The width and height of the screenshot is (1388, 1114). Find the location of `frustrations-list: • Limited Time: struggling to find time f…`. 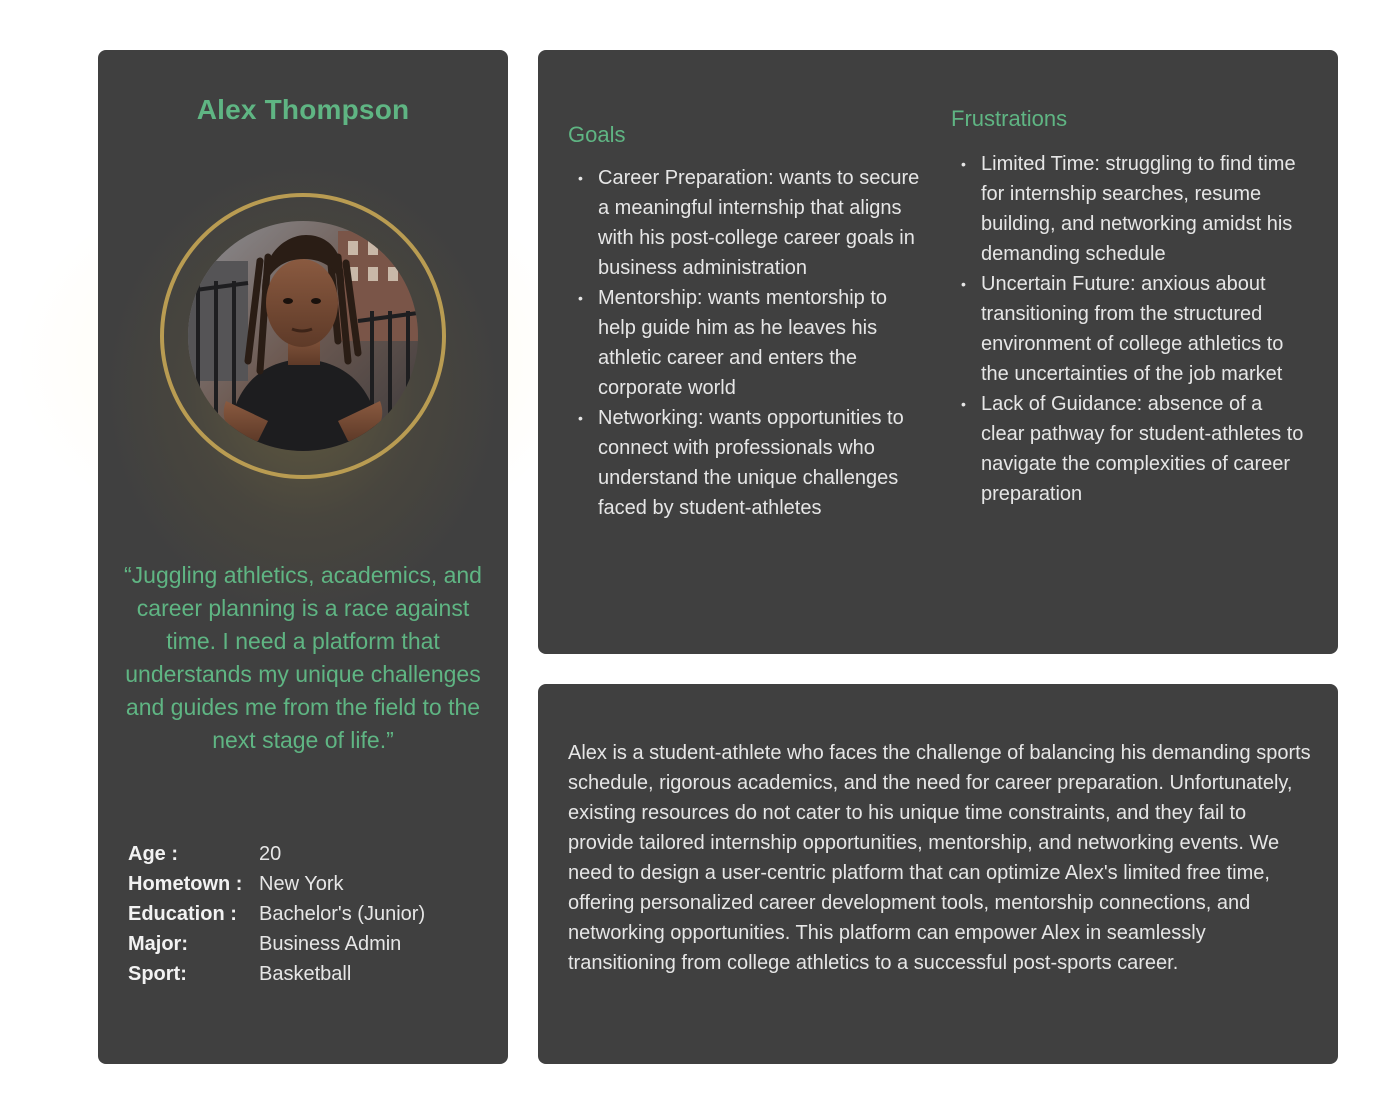

frustrations-list: • Limited Time: struggling to find time f… is located at coordinates (1131, 329).